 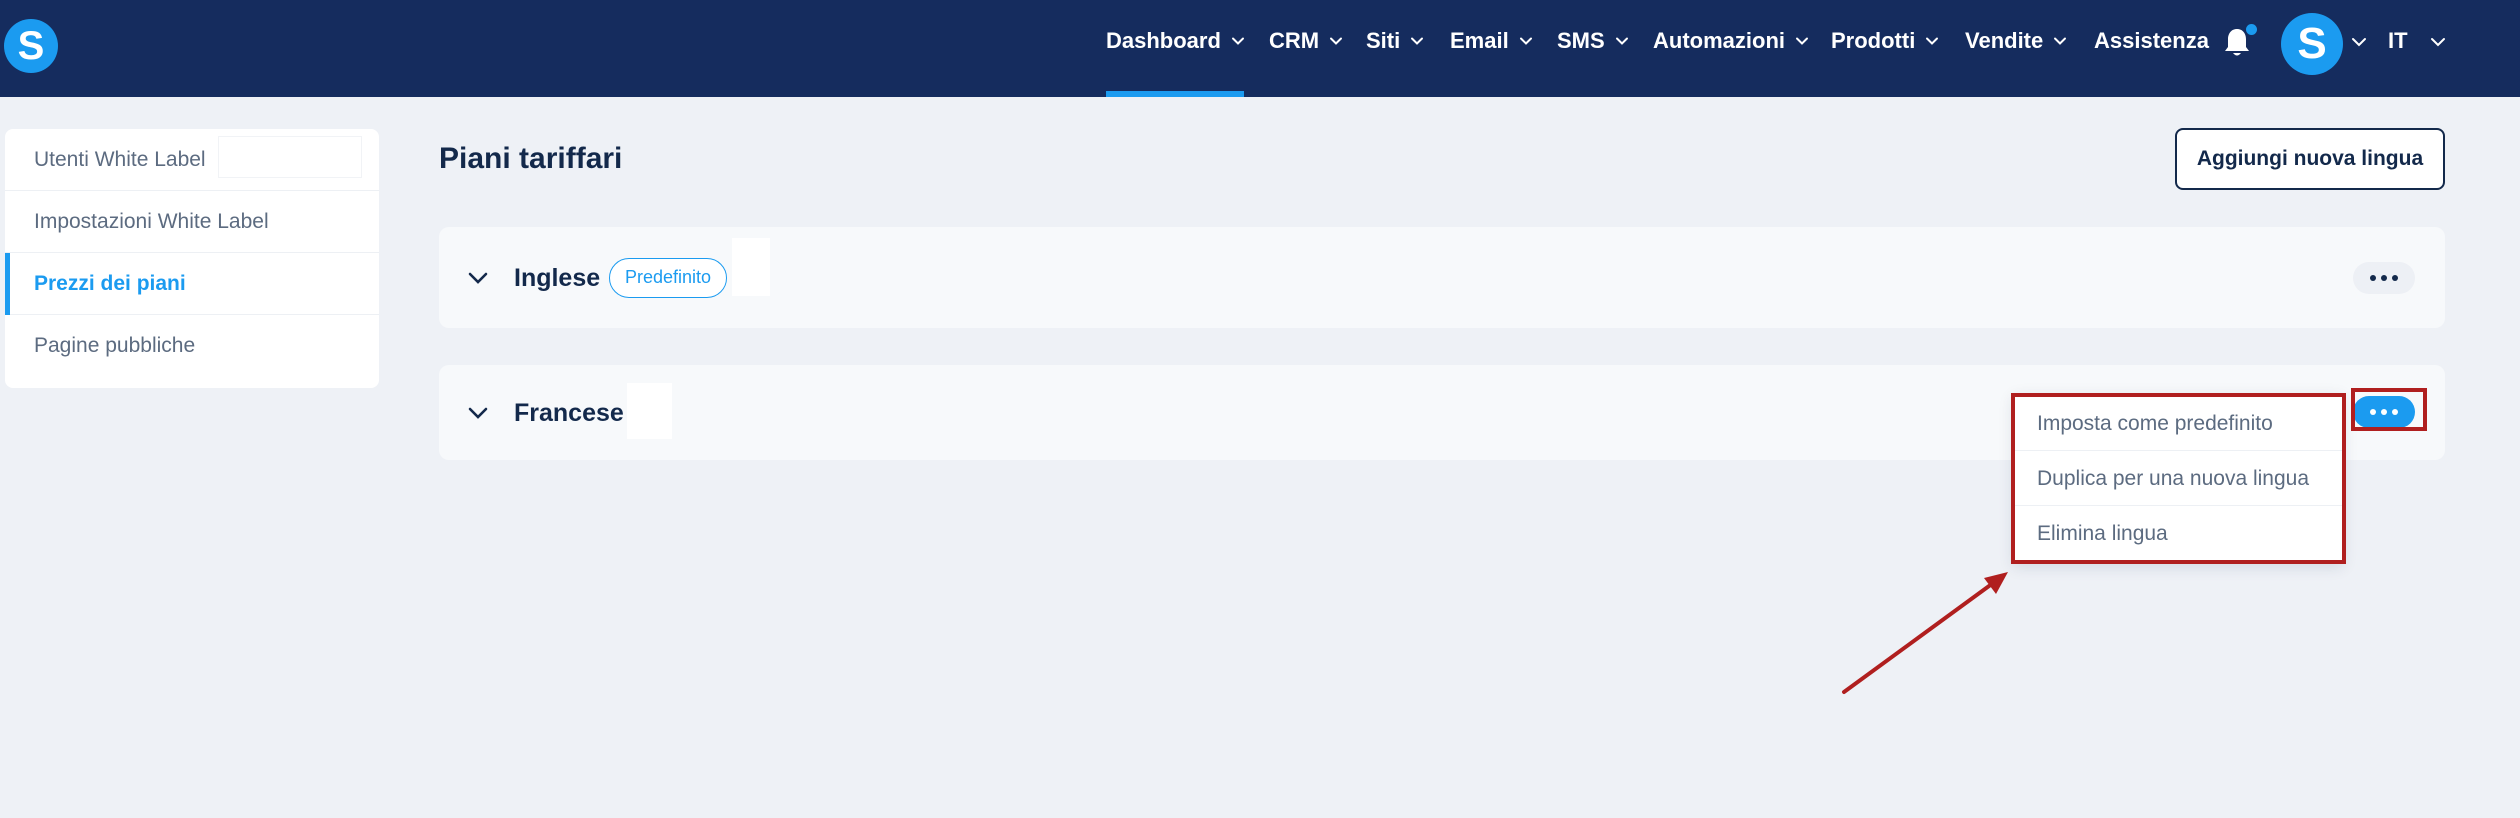 What do you see at coordinates (1581, 40) in the screenshot?
I see `nav-sms-label: SMS` at bounding box center [1581, 40].